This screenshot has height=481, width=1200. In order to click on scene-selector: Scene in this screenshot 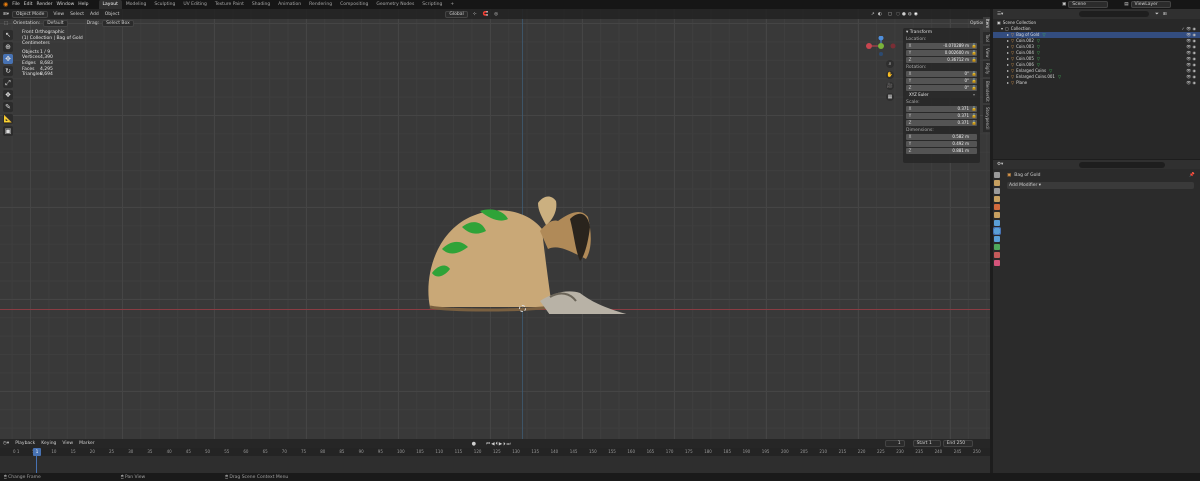, I will do `click(1088, 4)`.